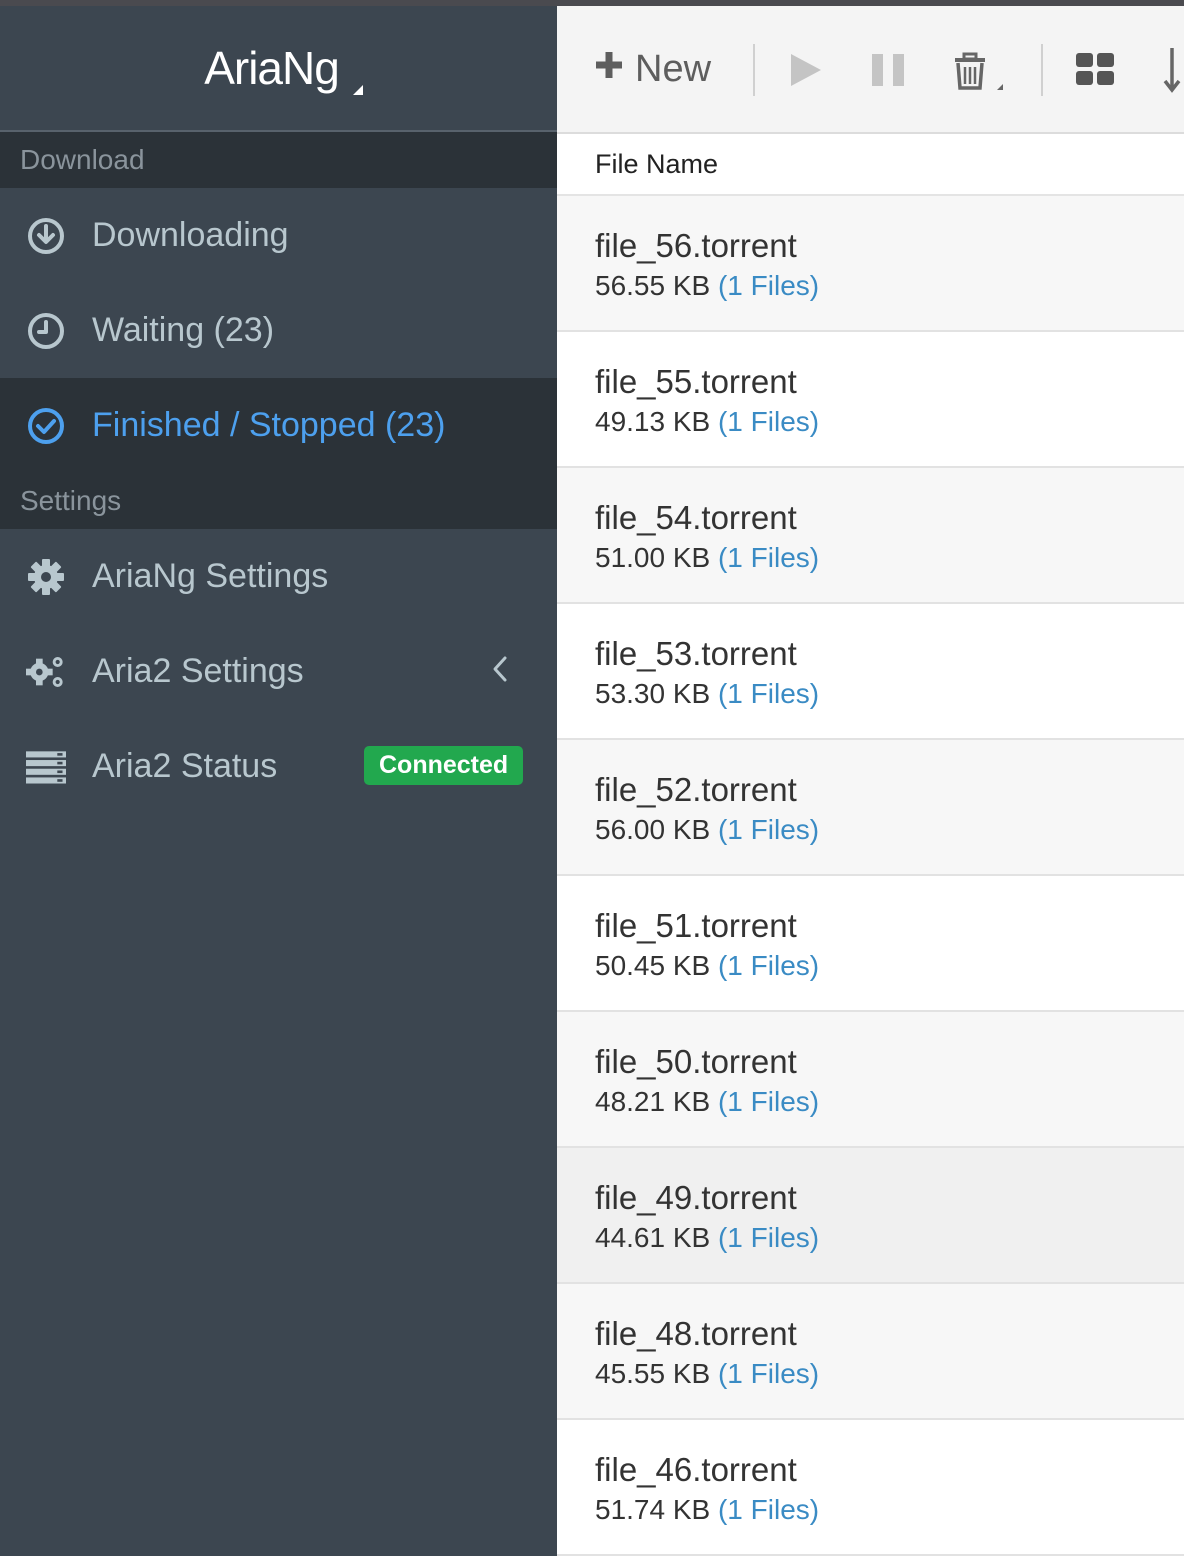 The width and height of the screenshot is (1184, 1556). Describe the element at coordinates (653, 1509) in the screenshot. I see `file-size: 51.74 KB` at that location.